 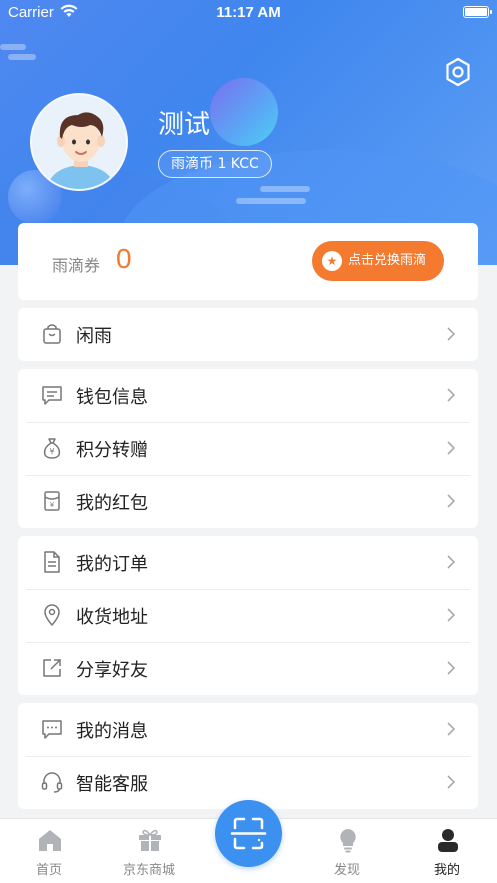 I want to click on bag-icon, so click(x=52, y=334).